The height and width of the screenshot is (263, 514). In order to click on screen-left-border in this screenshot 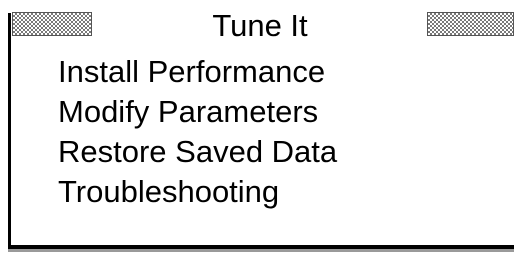, I will do `click(9, 129)`.